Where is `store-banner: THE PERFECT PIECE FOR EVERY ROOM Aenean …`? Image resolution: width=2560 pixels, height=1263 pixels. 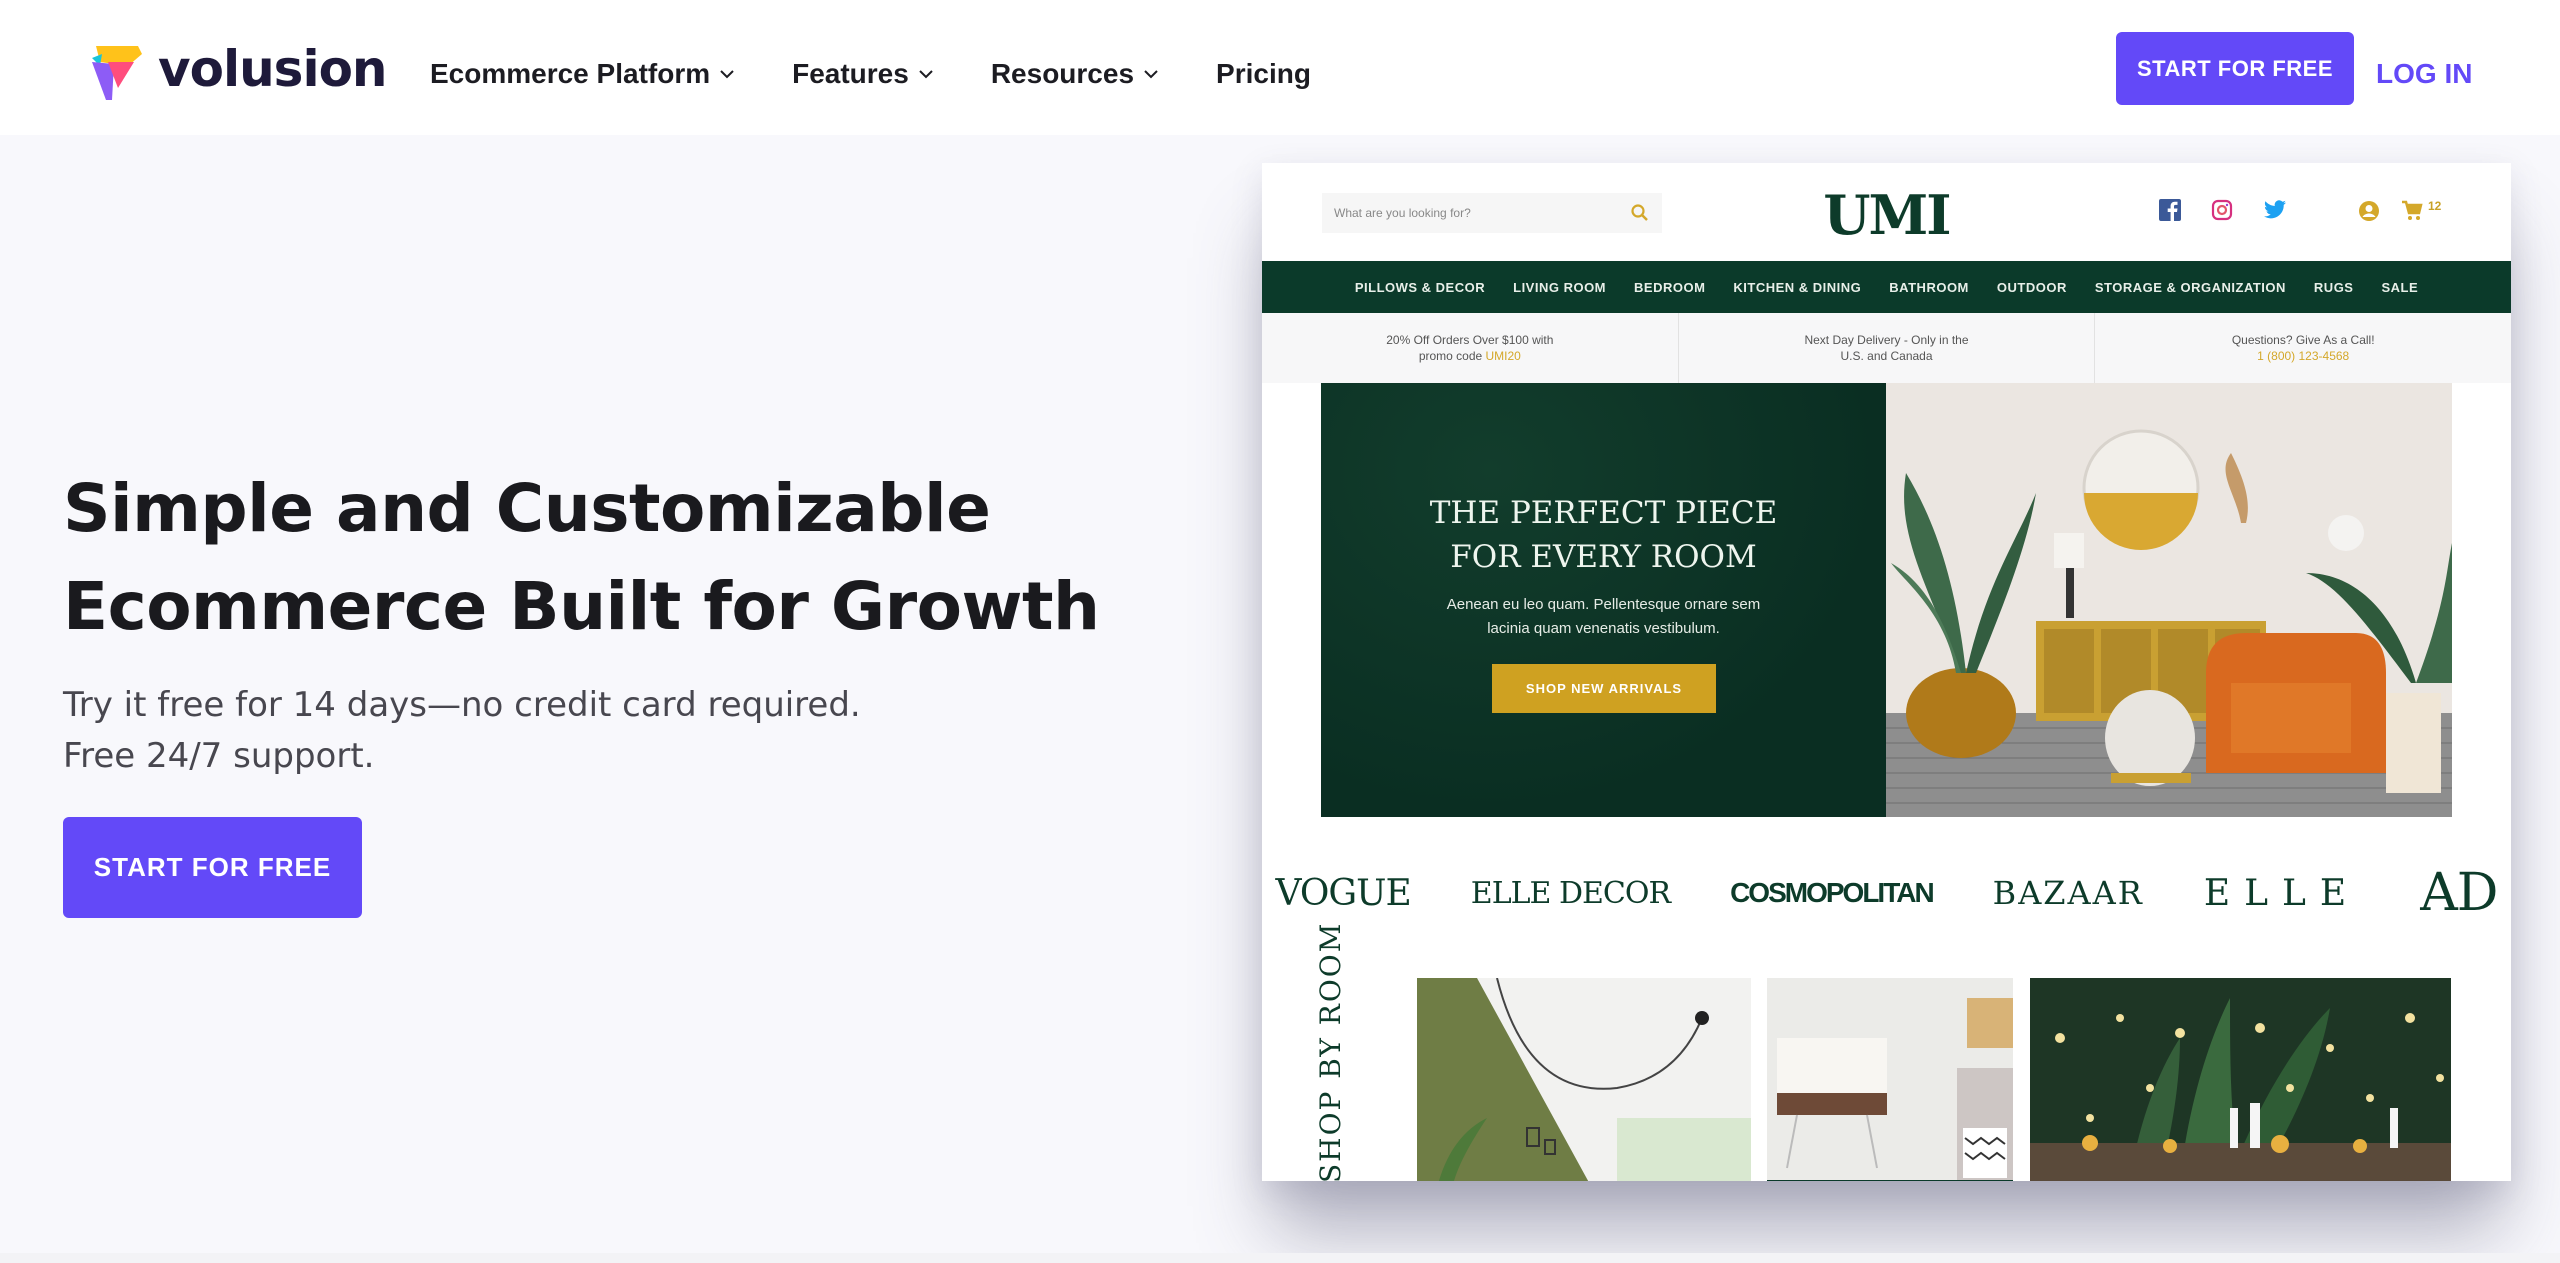 store-banner: THE PERFECT PIECE FOR EVERY ROOM Aenean … is located at coordinates (1603, 600).